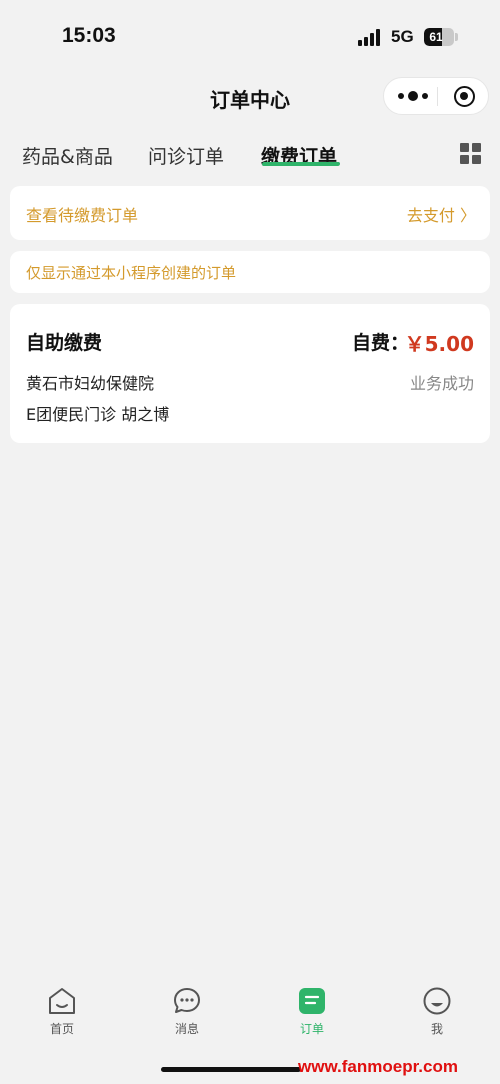 The height and width of the screenshot is (1084, 500). What do you see at coordinates (82, 215) in the screenshot?
I see `pending-orders-label: 查看待缴费订单` at bounding box center [82, 215].